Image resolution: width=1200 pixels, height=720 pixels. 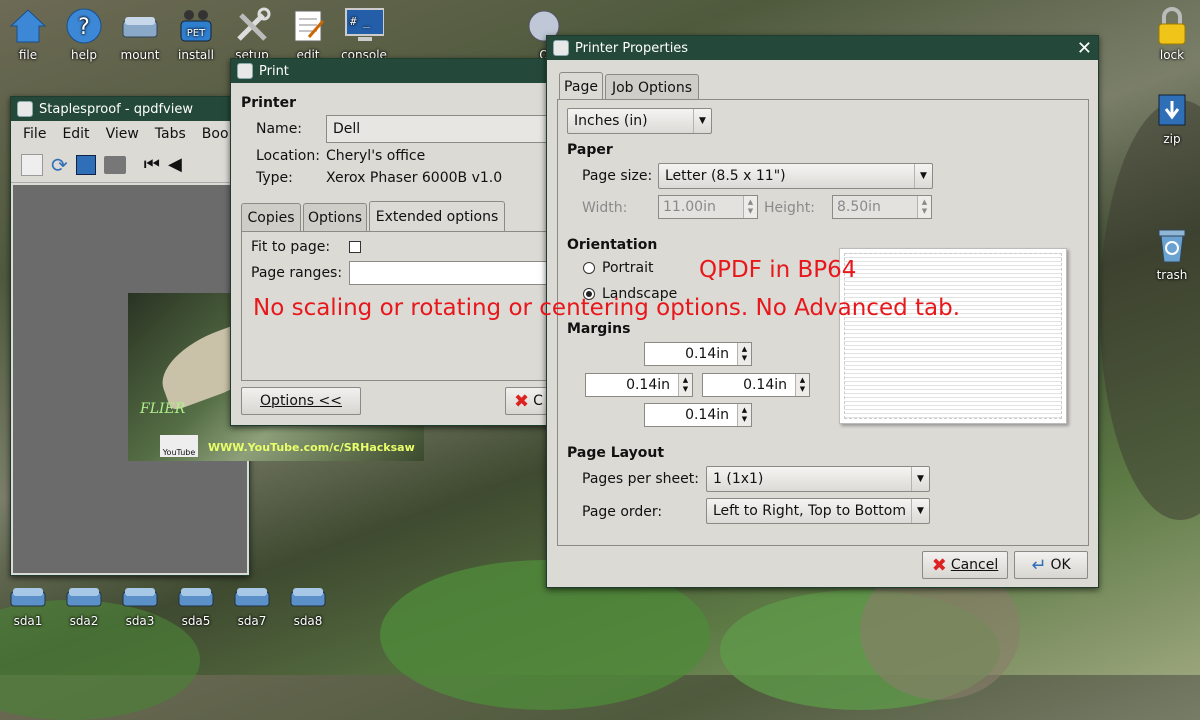 What do you see at coordinates (196, 621) in the screenshot?
I see `drive-label: sda5` at bounding box center [196, 621].